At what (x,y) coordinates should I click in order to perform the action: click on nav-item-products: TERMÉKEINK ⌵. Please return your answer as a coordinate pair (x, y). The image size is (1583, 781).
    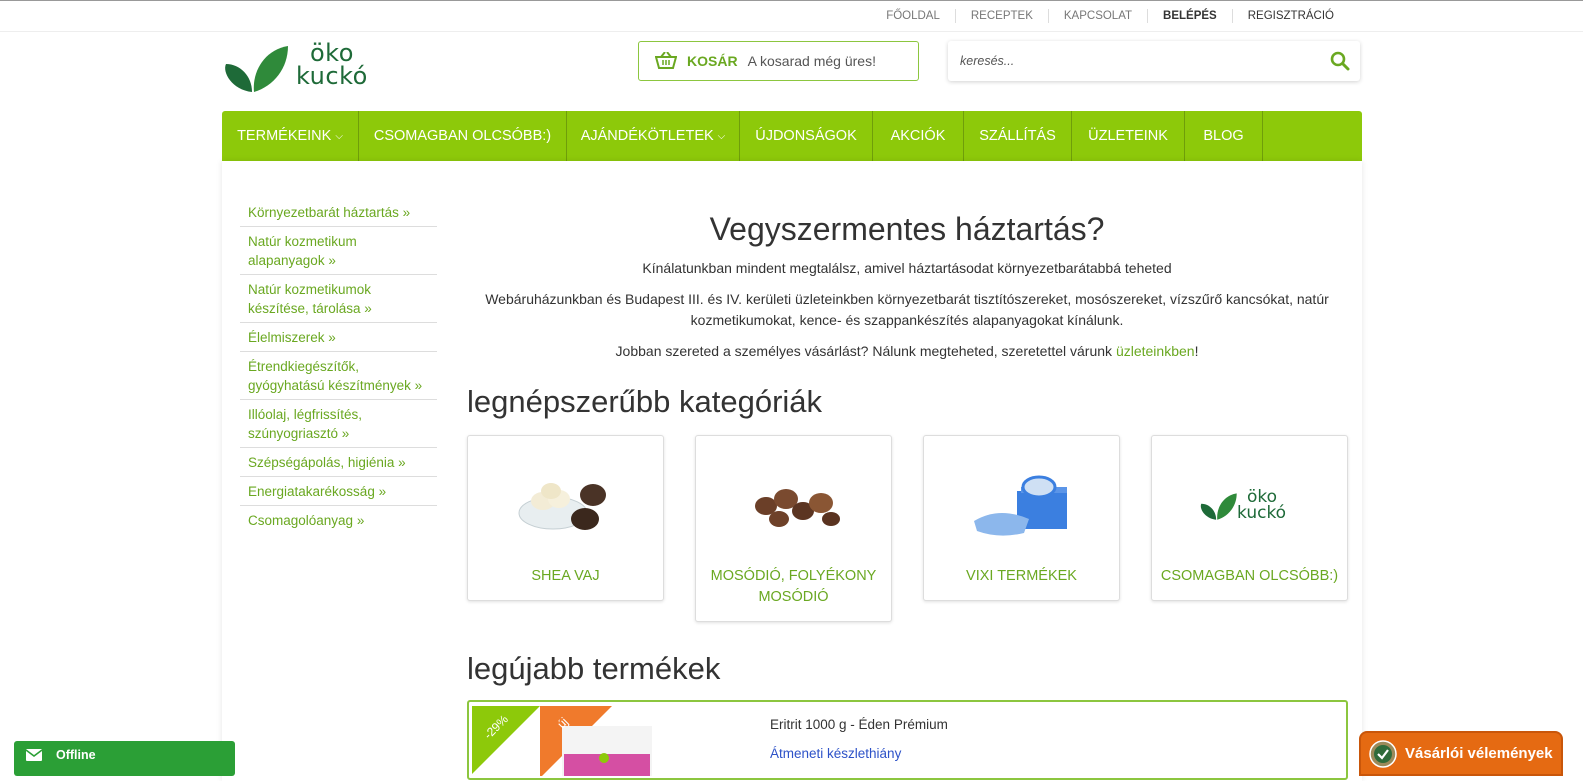
    Looking at the image, I should click on (290, 136).